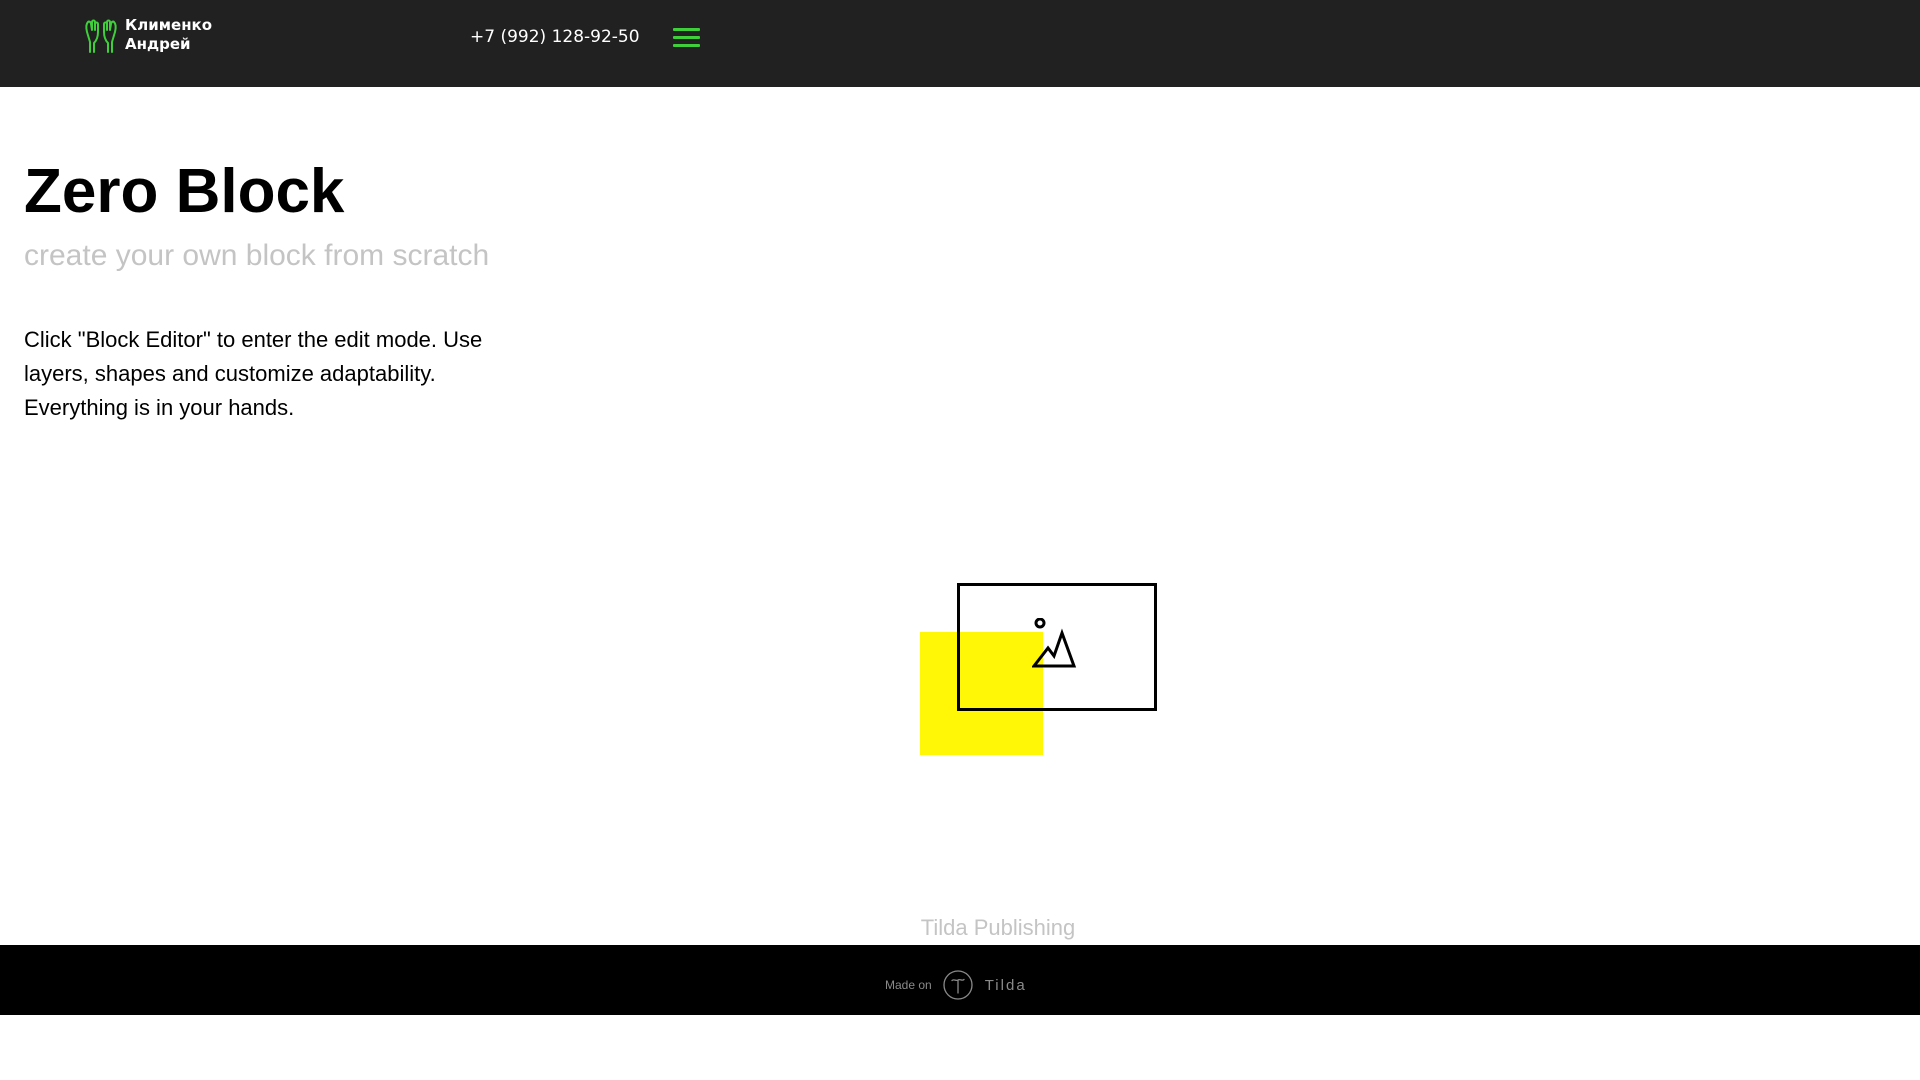  I want to click on tilda-brand: Tilda, so click(1005, 985).